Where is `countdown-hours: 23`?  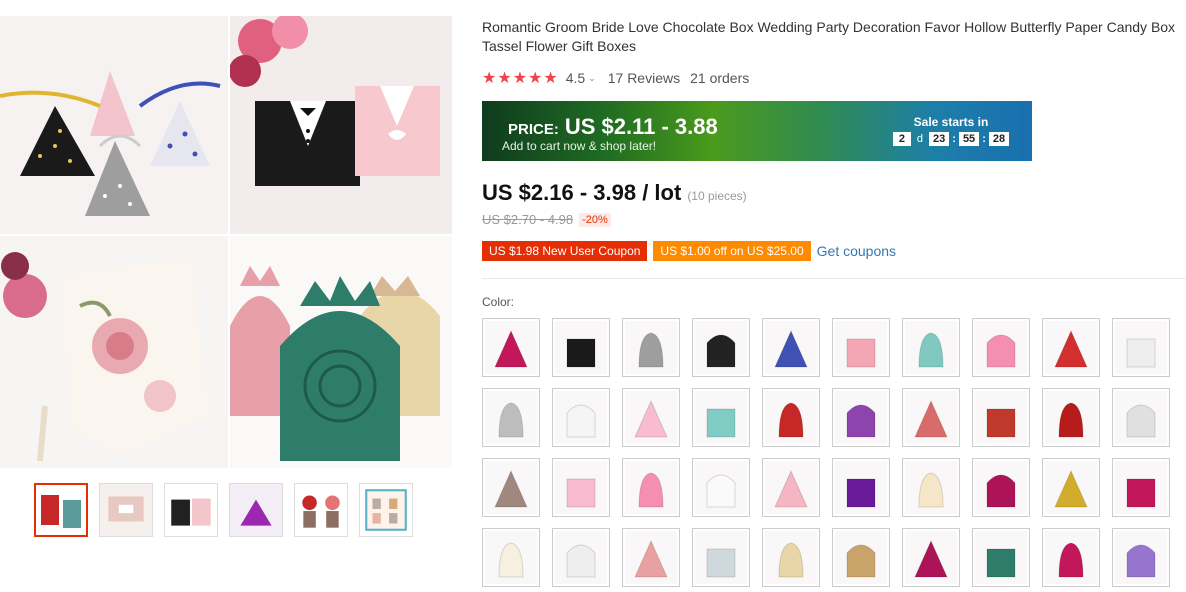 countdown-hours: 23 is located at coordinates (939, 139).